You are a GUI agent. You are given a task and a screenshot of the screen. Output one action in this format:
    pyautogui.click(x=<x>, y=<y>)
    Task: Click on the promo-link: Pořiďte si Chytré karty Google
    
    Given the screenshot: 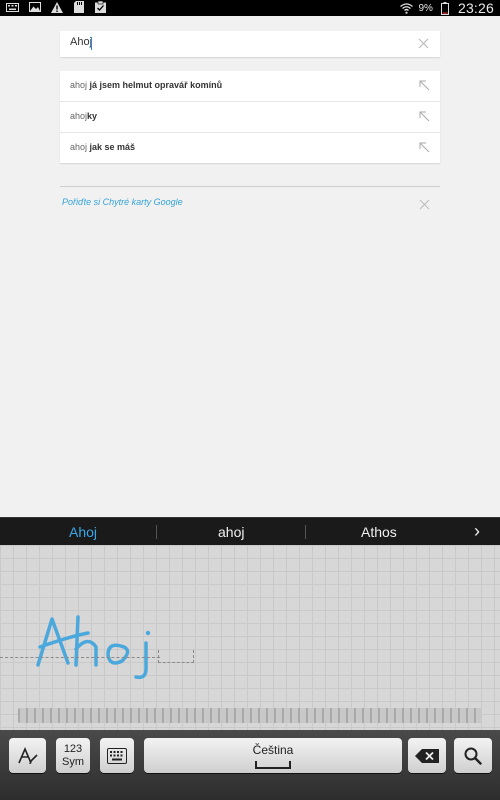 What is the action you would take?
    pyautogui.click(x=122, y=202)
    